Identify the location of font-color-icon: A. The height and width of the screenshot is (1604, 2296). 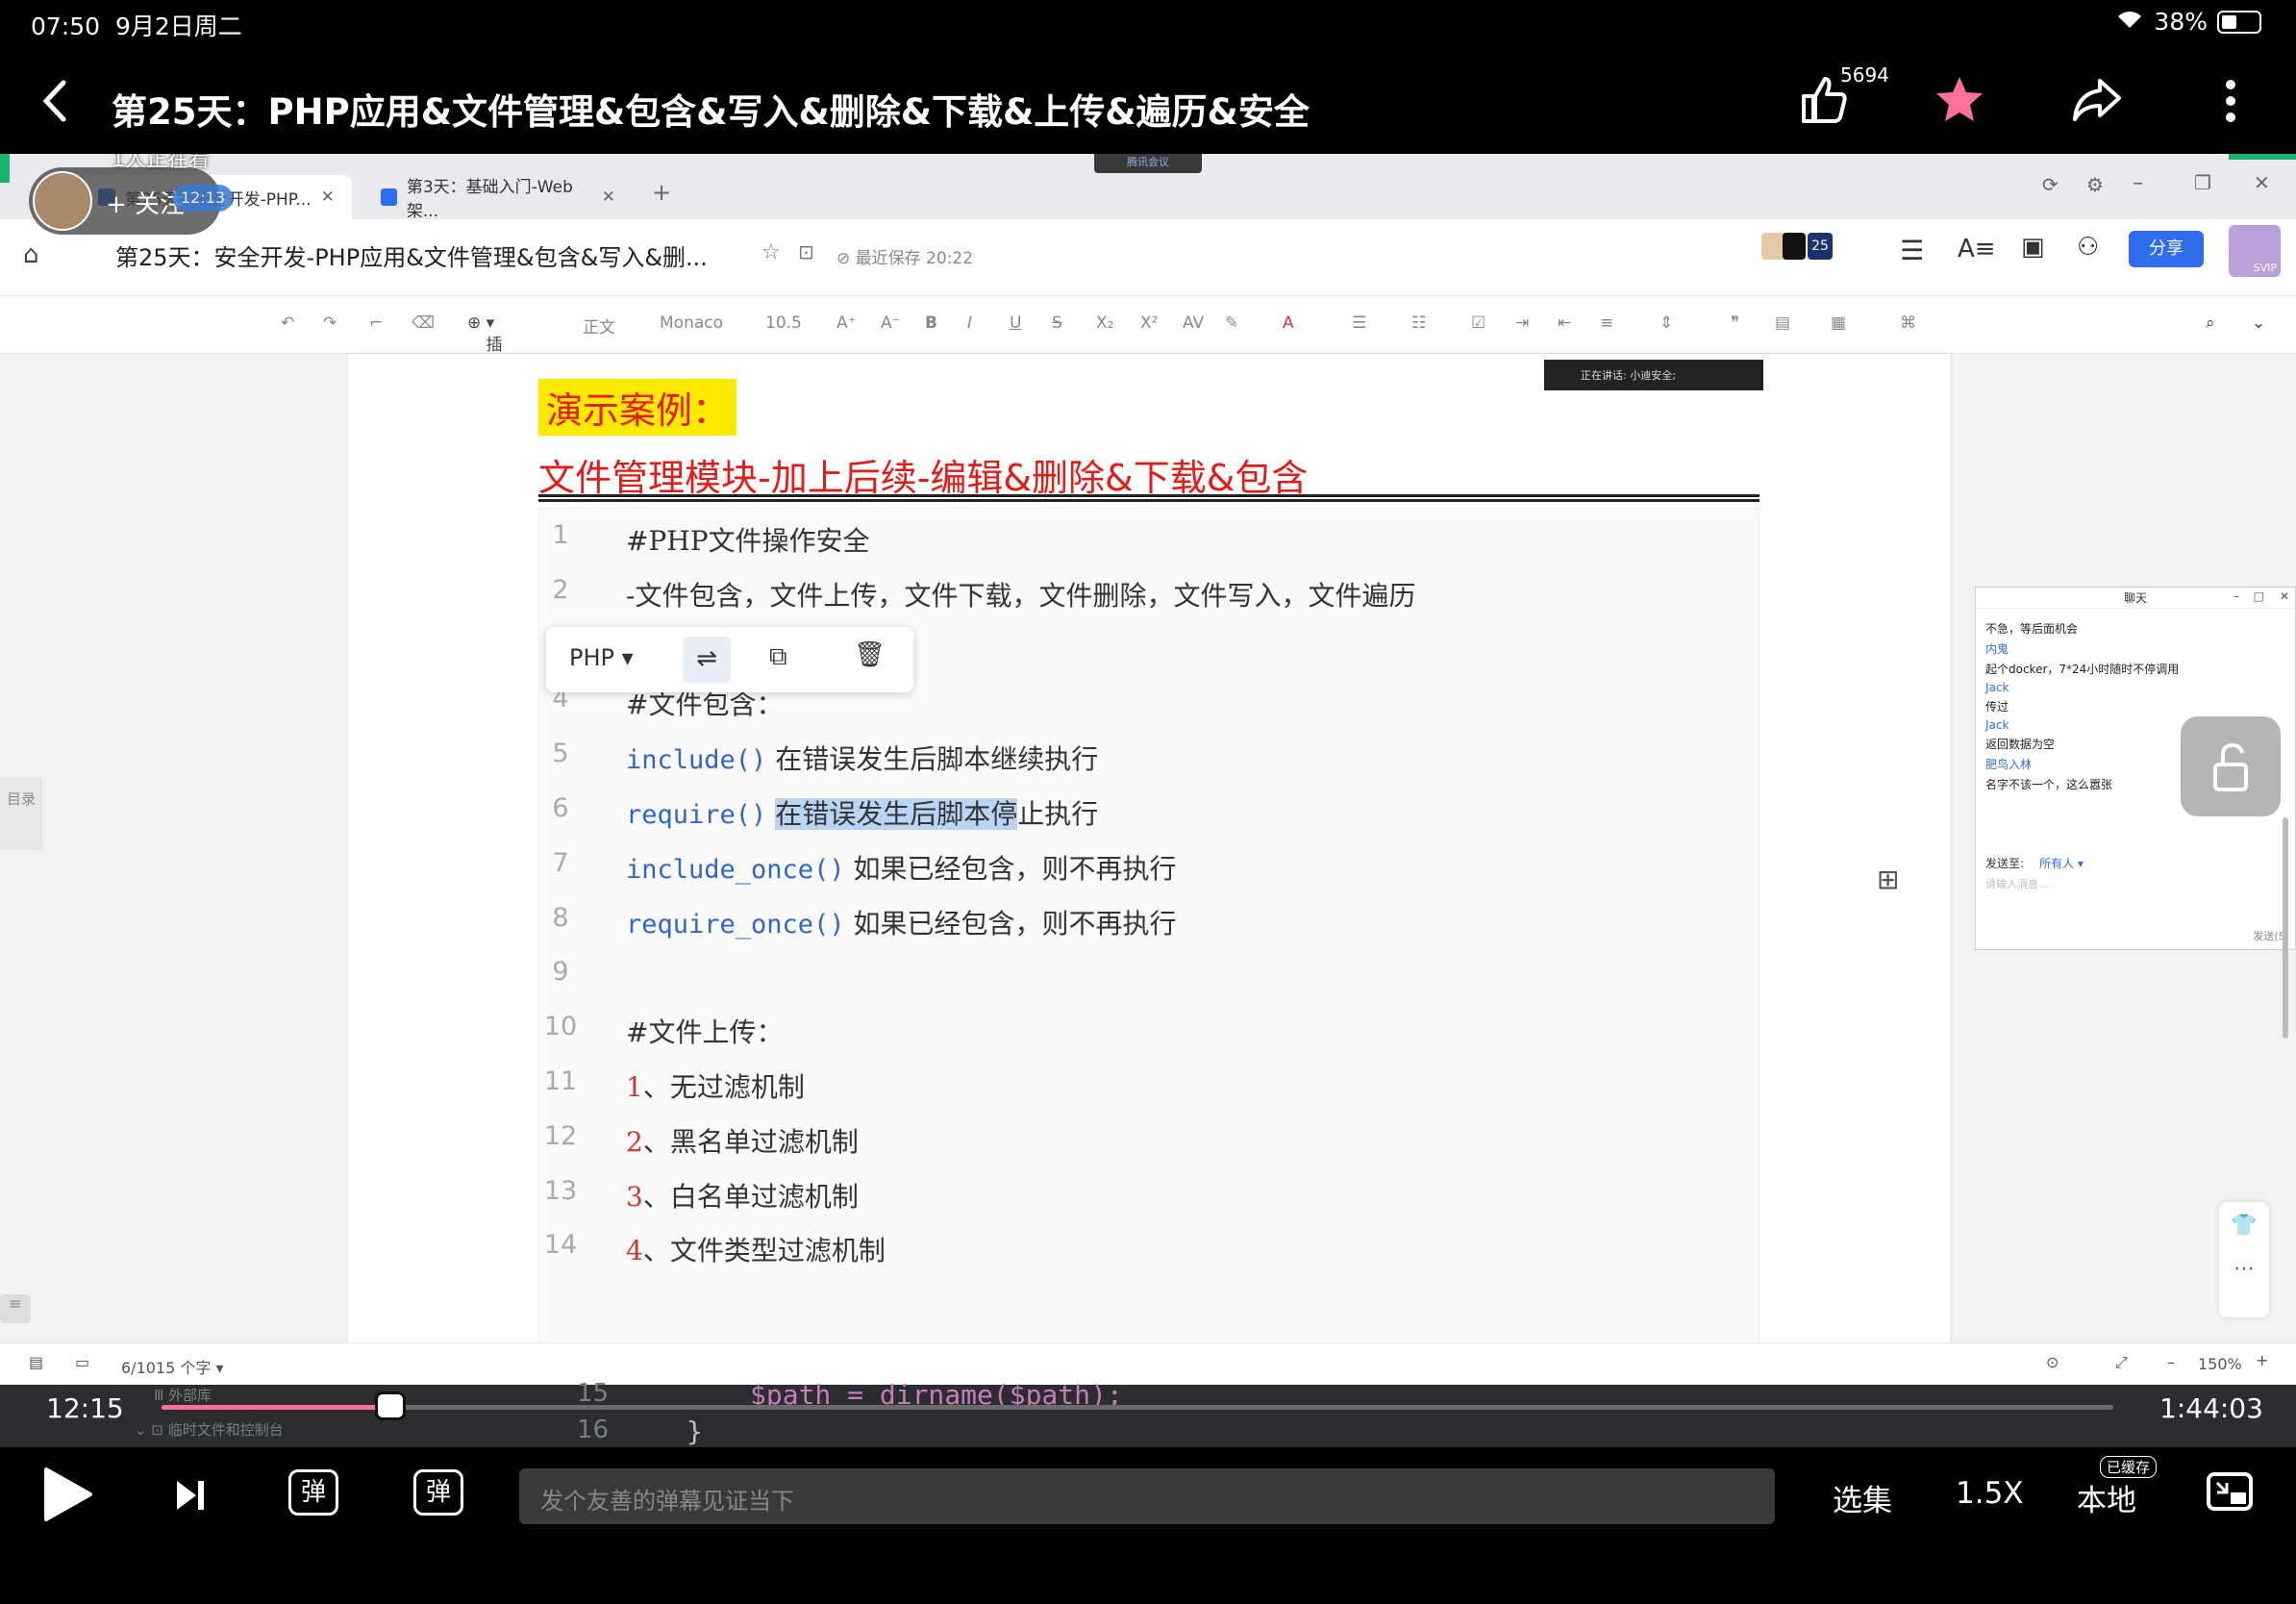
(1288, 323).